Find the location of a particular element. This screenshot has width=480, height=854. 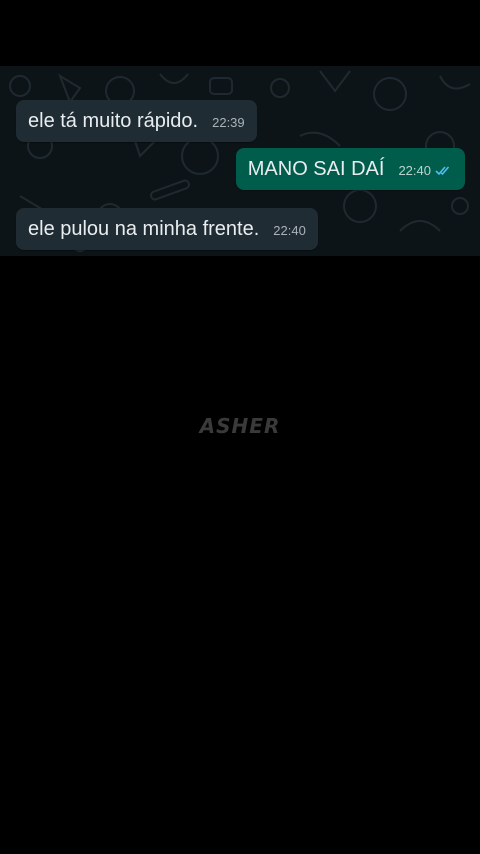

message-bubble-incoming: ele pulou na minha frente. 22:40 is located at coordinates (167, 229).